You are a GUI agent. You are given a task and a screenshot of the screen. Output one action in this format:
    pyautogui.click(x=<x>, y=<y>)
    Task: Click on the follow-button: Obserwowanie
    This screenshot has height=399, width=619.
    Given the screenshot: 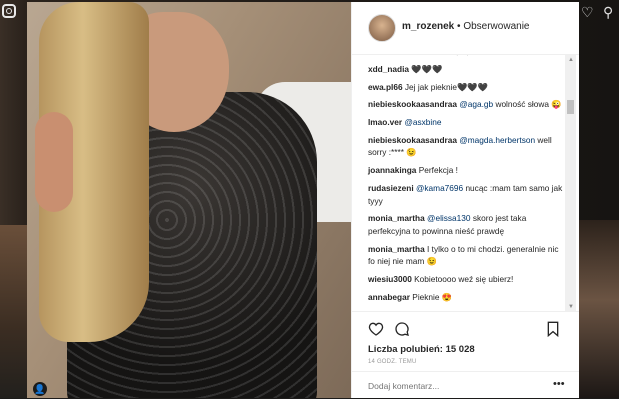 What is the action you would take?
    pyautogui.click(x=496, y=26)
    